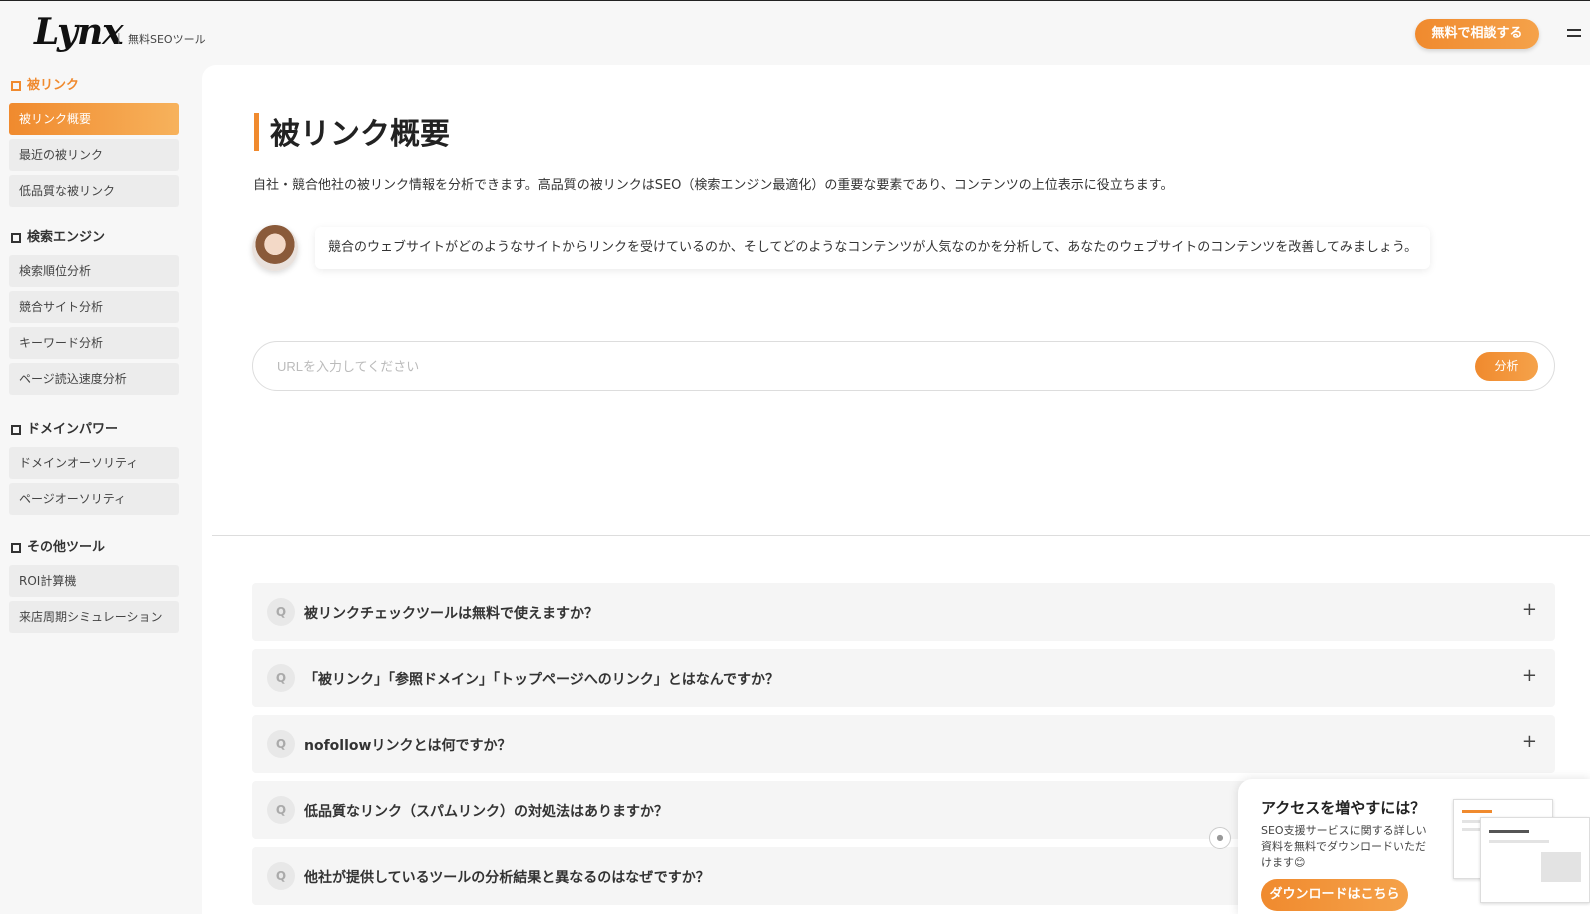 Image resolution: width=1590 pixels, height=914 pixels. Describe the element at coordinates (867, 366) in the screenshot. I see `url-input` at that location.